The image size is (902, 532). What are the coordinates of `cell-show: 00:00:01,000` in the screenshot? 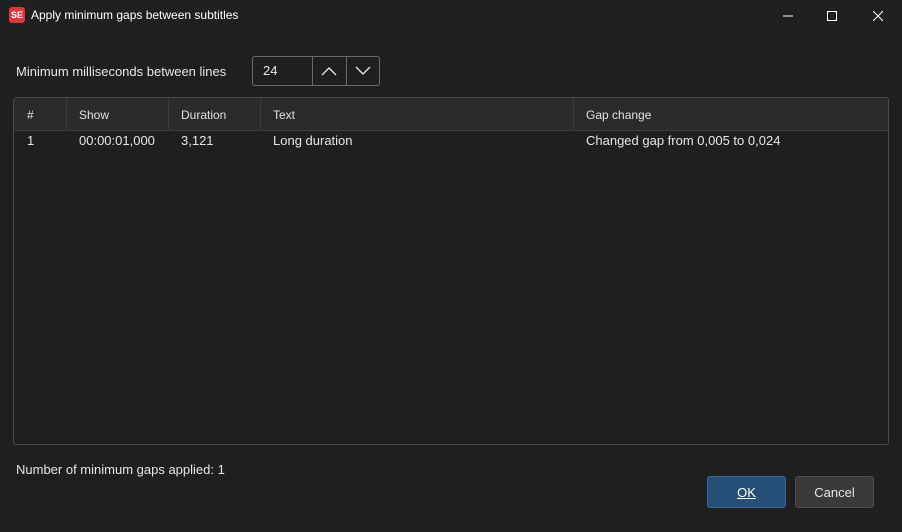 It's located at (117, 140).